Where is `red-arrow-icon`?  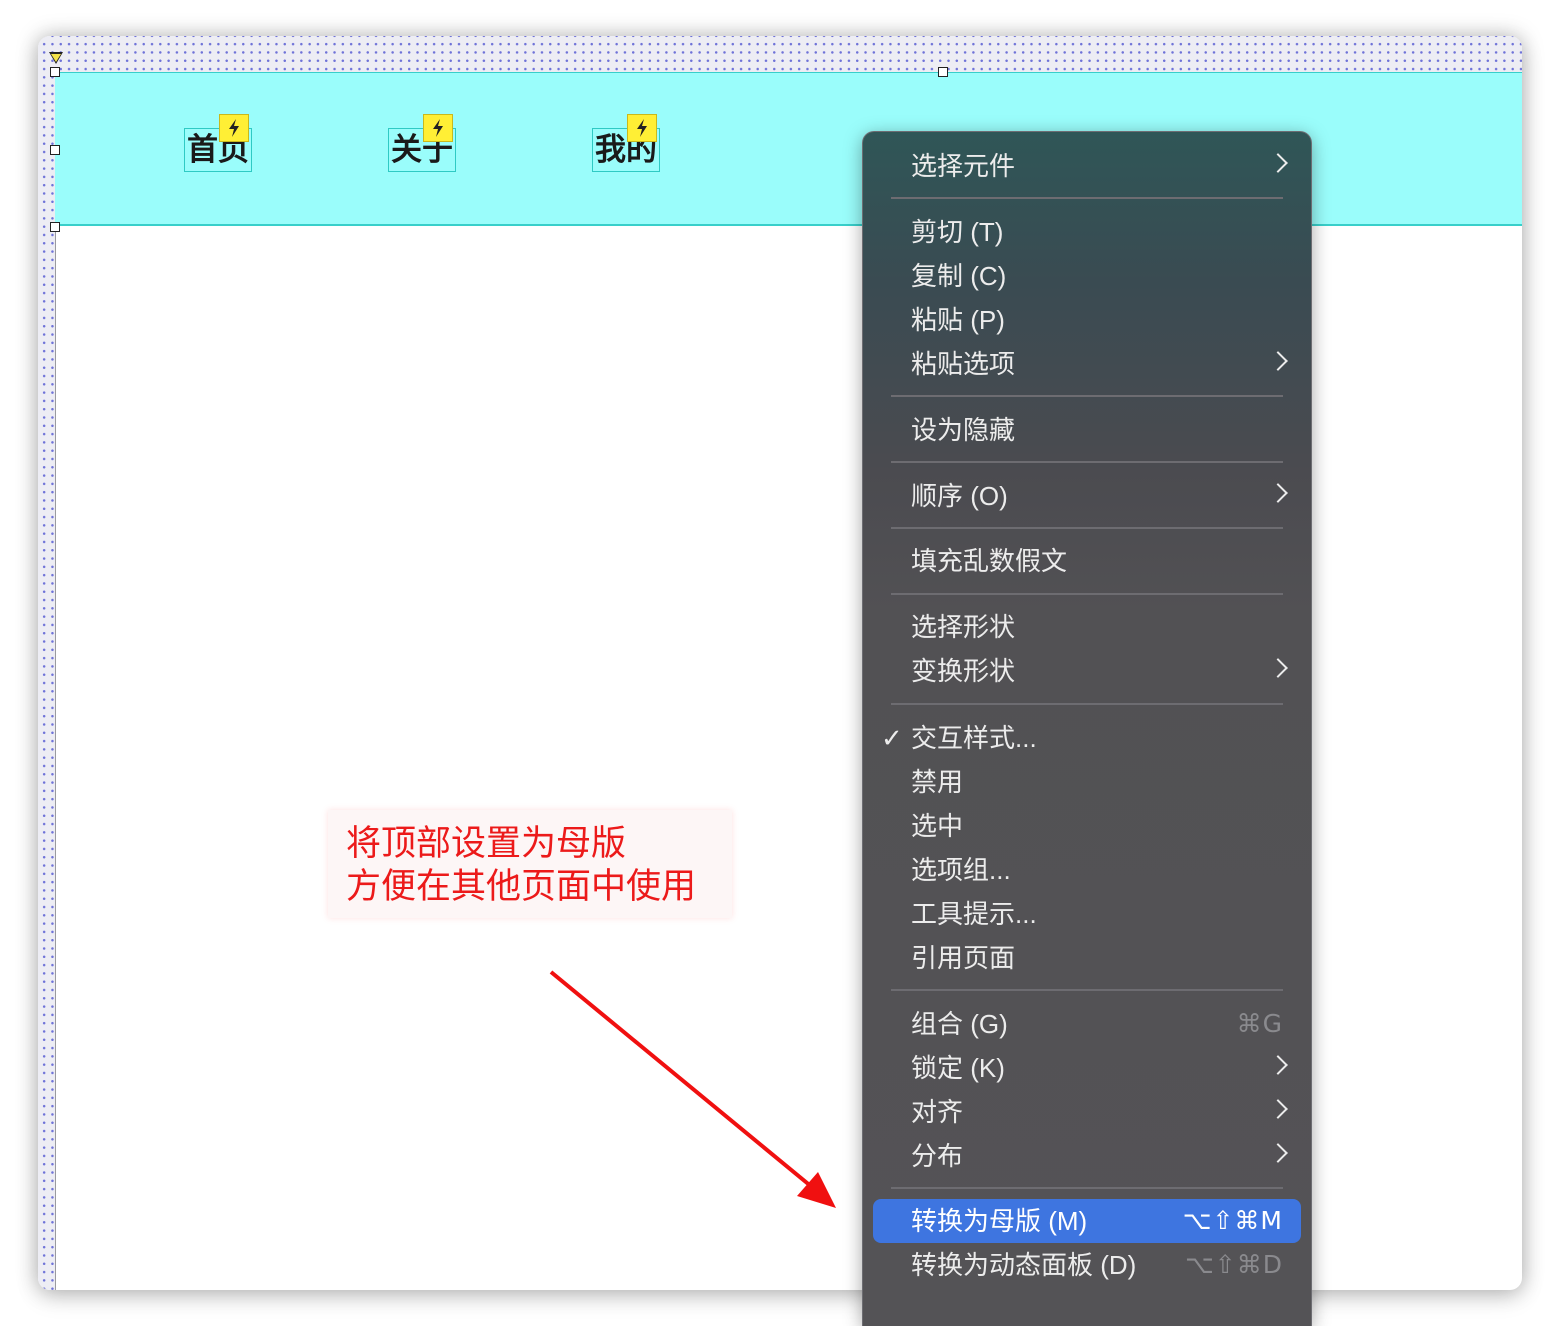 red-arrow-icon is located at coordinates (692, 1089).